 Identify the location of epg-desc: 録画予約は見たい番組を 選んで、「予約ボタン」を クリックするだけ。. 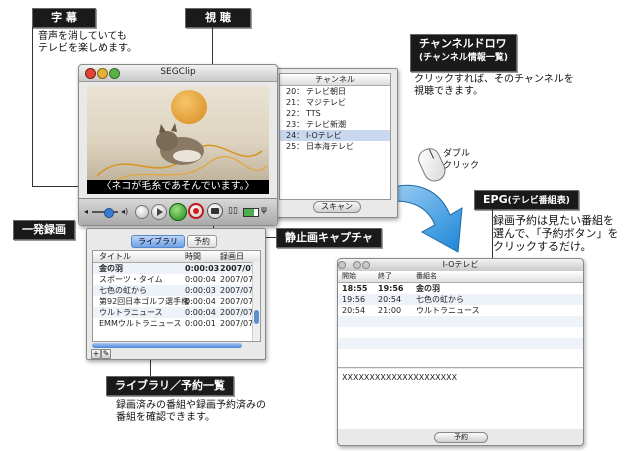
(556, 233).